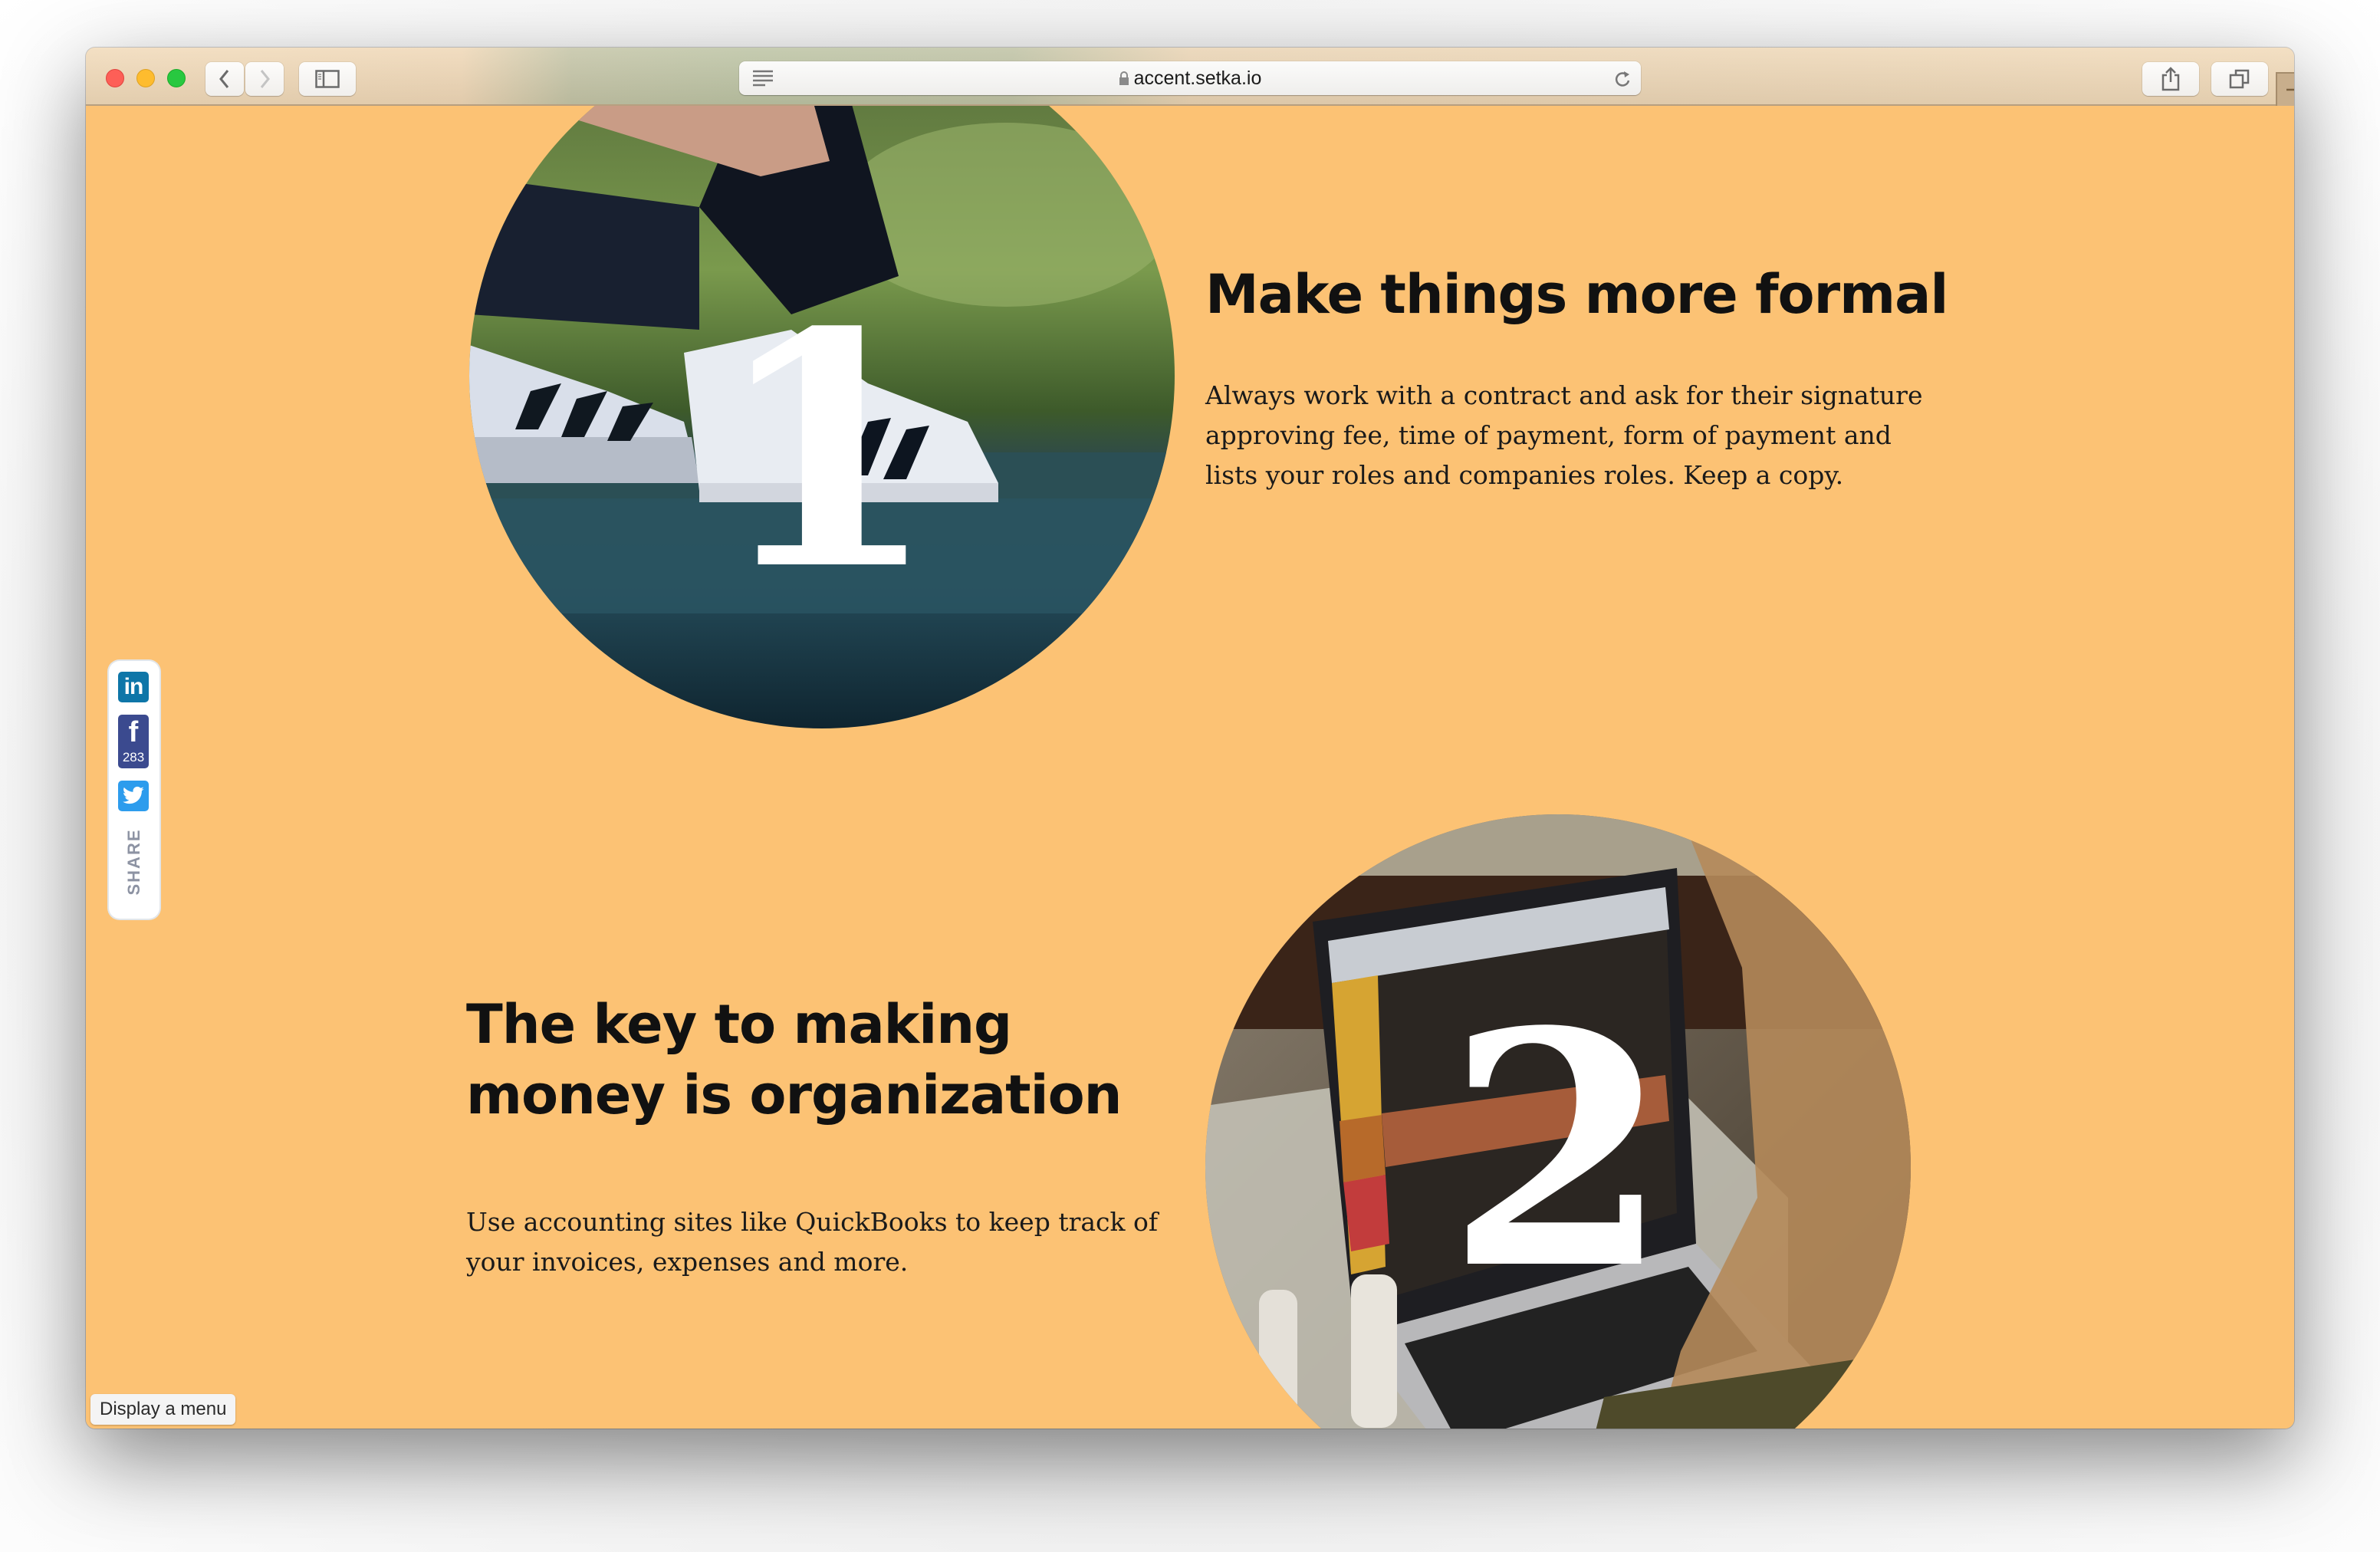 This screenshot has width=2380, height=1552. I want to click on new-tab-button, so click(2285, 89).